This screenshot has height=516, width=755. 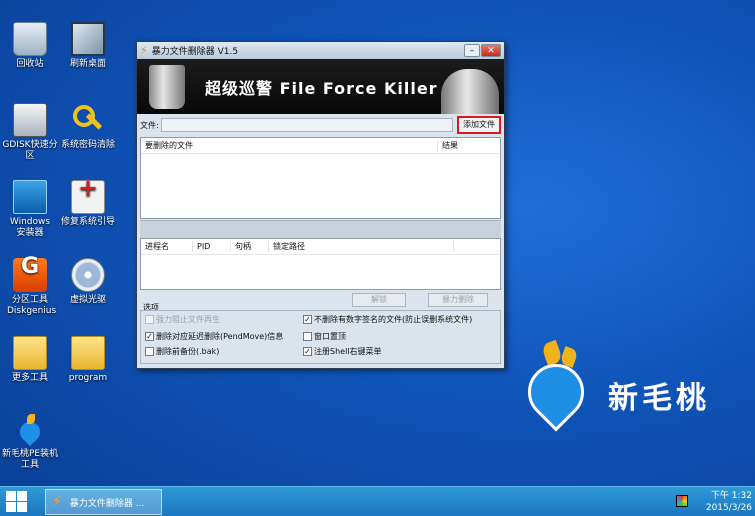 I want to click on process-list-header: 进程名 PID 句柄 锁定路径, so click(x=320, y=247).